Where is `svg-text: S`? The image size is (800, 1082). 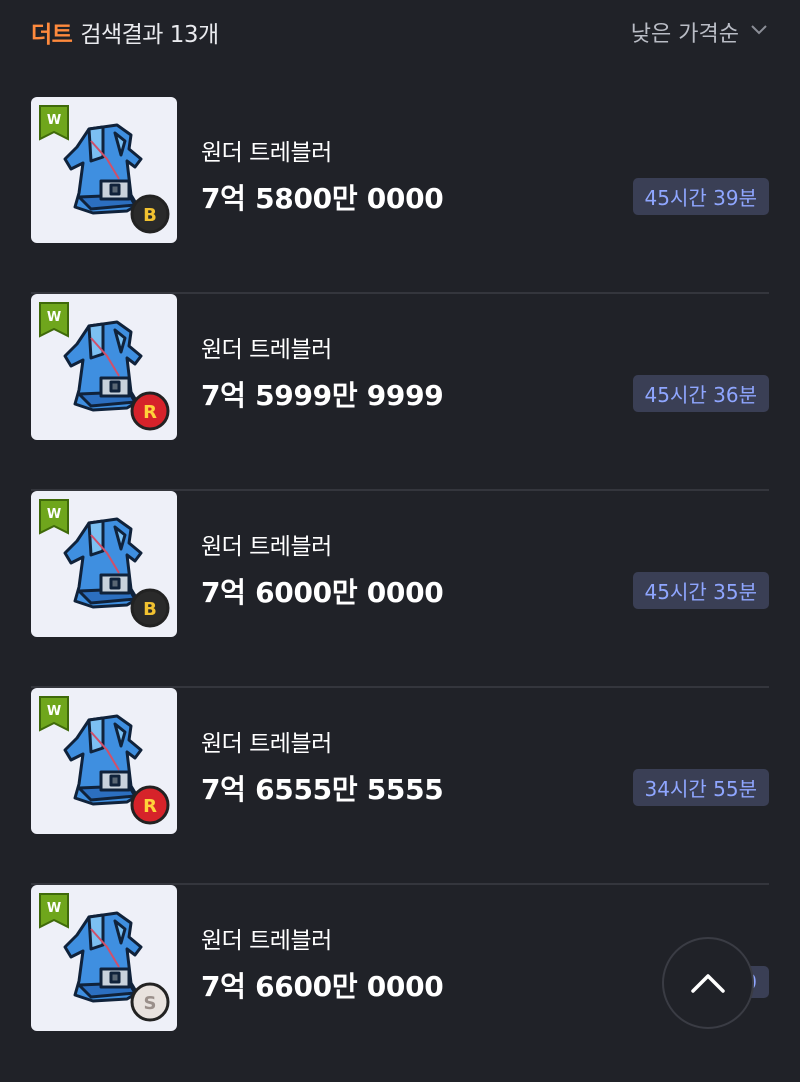
svg-text: S is located at coordinates (150, 1003).